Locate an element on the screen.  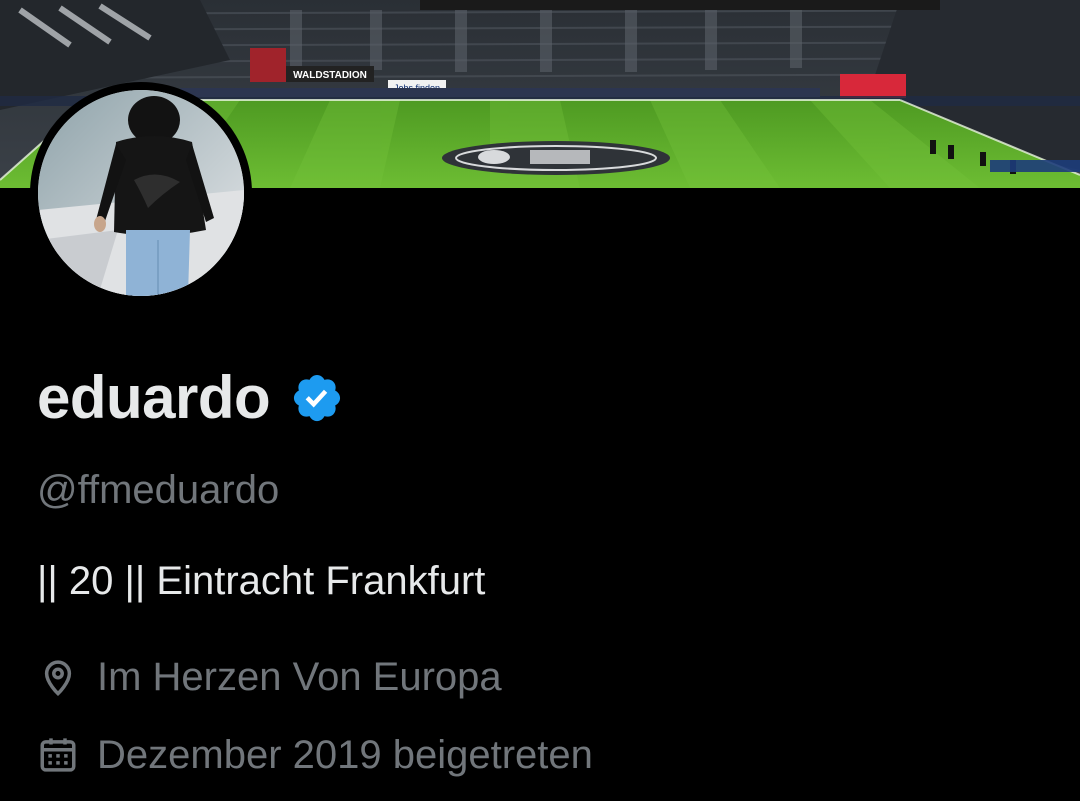
avatar-photo is located at coordinates (141, 193).